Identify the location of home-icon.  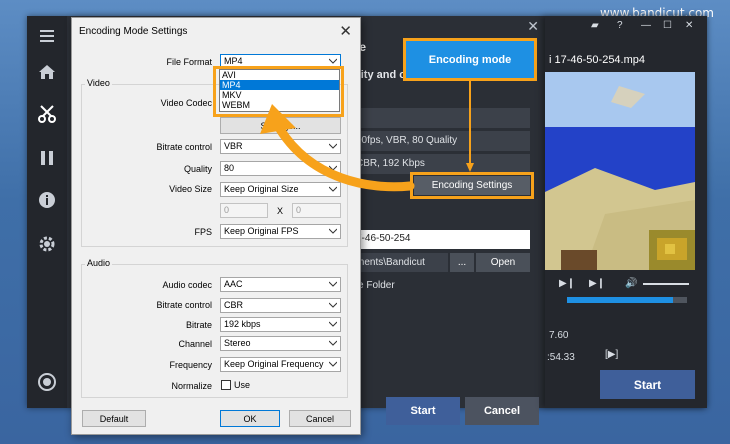
(47, 72).